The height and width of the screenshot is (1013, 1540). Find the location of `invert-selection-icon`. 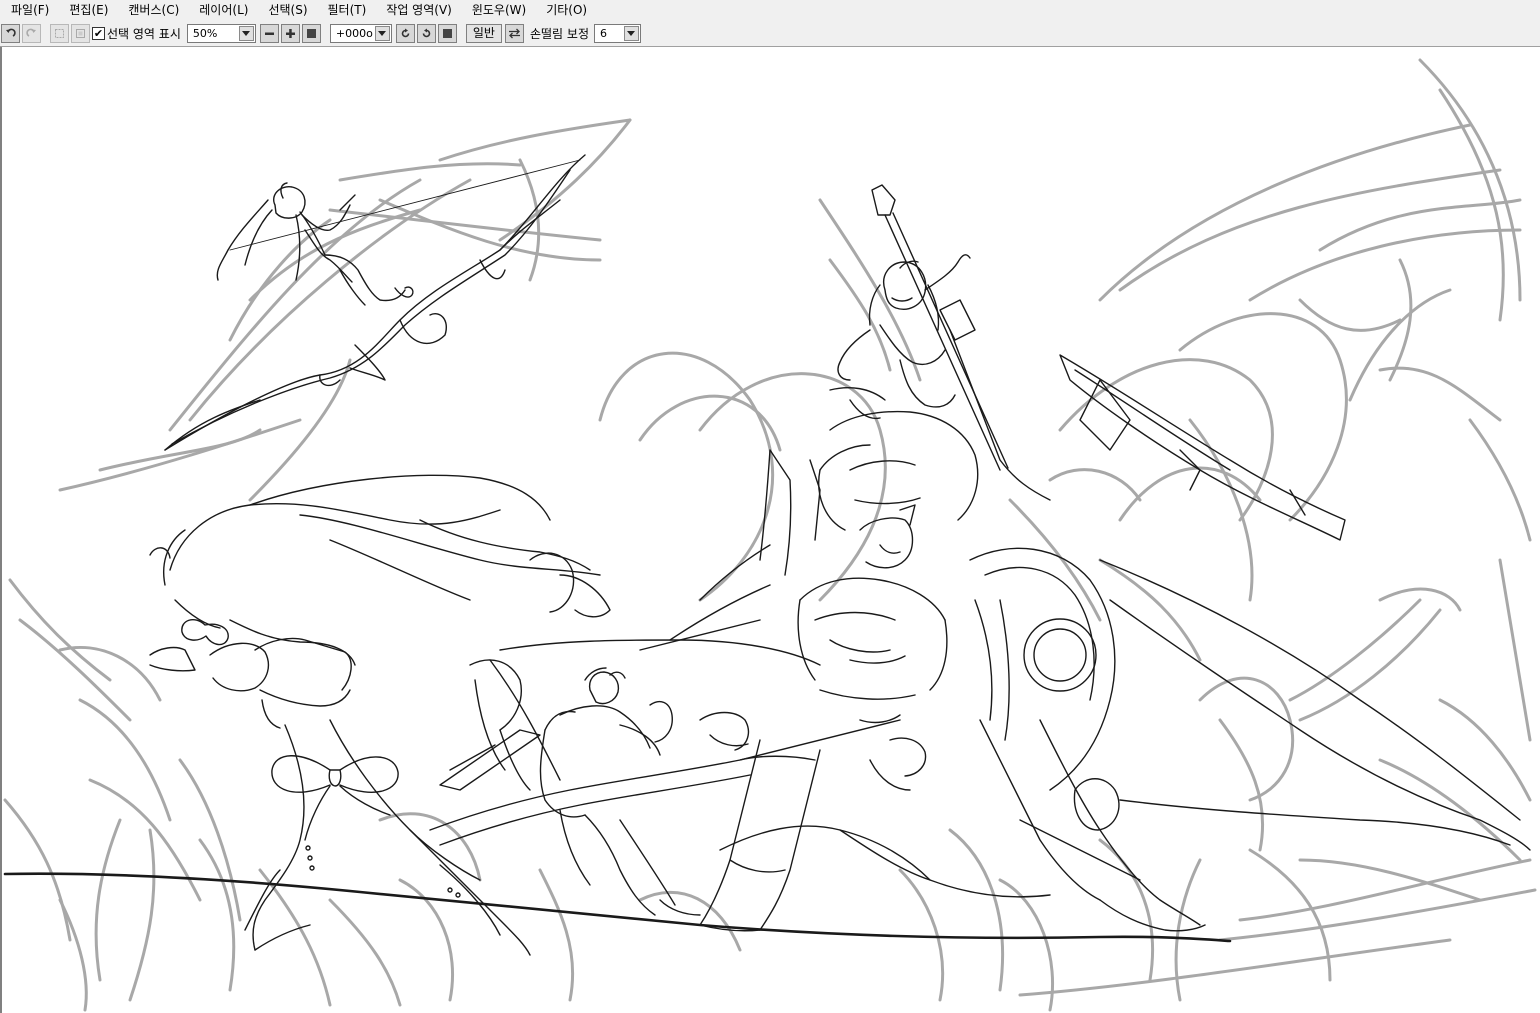

invert-selection-icon is located at coordinates (80, 33).